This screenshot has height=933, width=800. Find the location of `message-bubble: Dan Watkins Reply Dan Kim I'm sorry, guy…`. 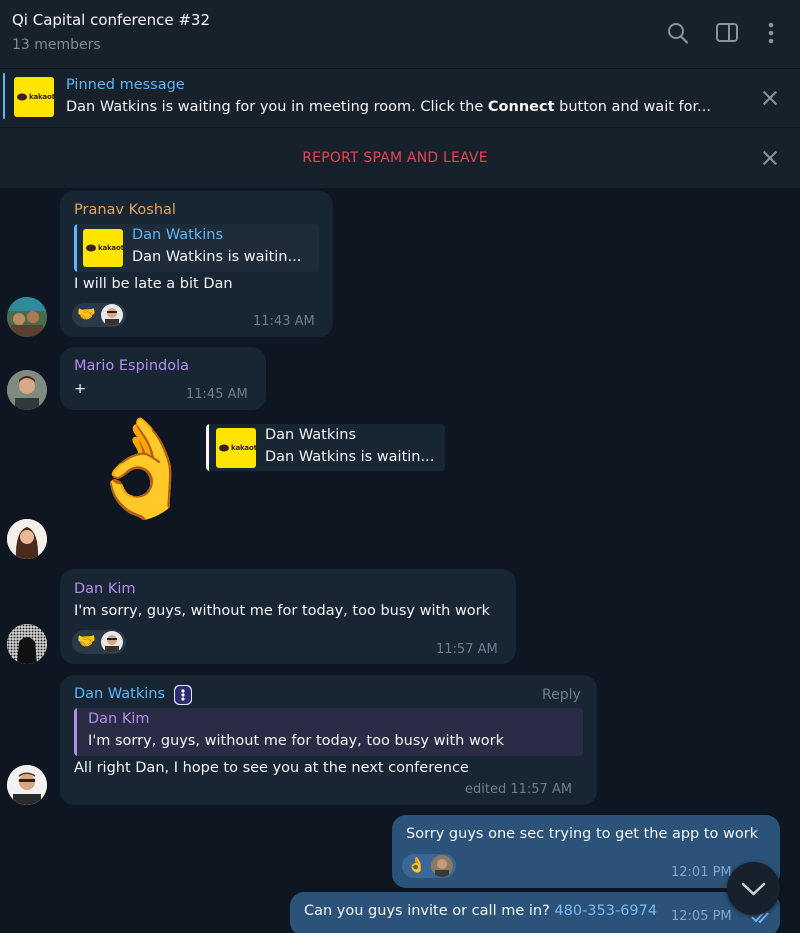

message-bubble: Dan Watkins Reply Dan Kim I'm sorry, guy… is located at coordinates (328, 740).